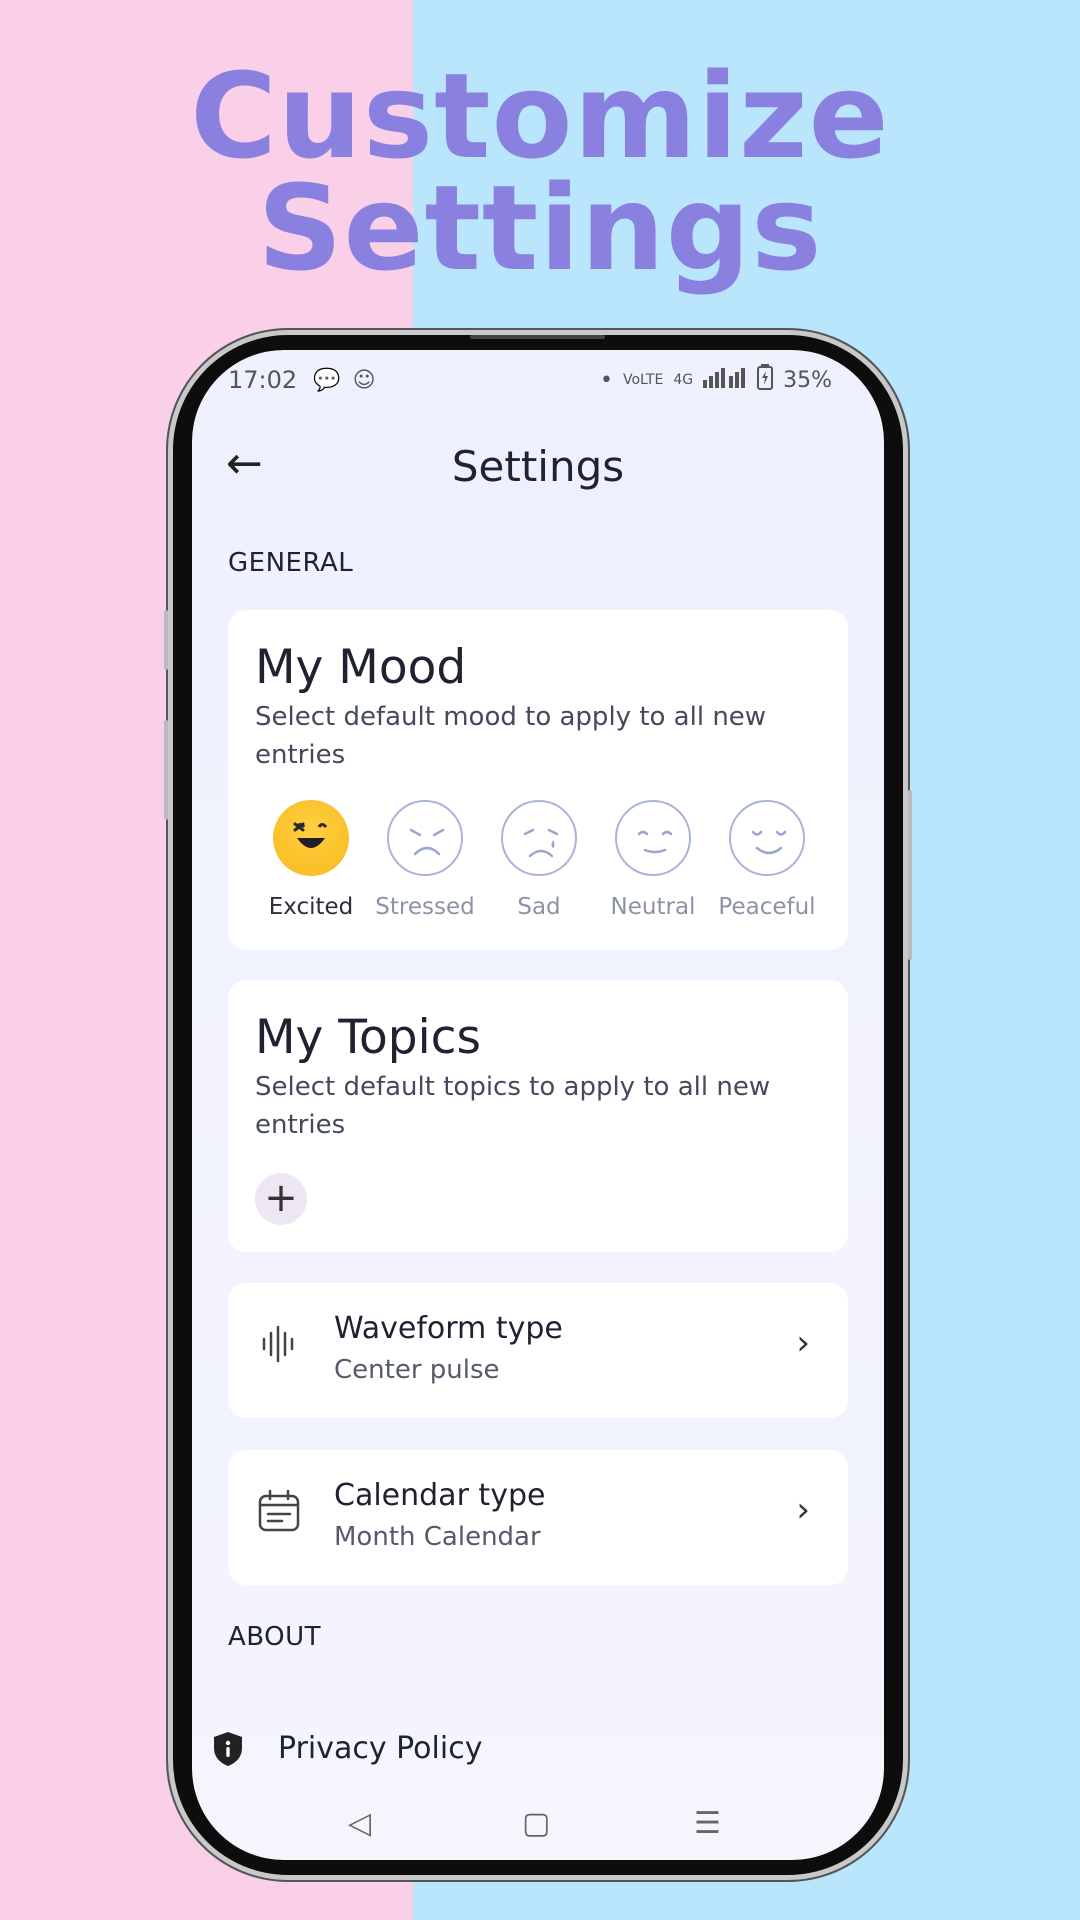 The image size is (1080, 1920). I want to click on app-bar: ← Settings, so click(538, 465).